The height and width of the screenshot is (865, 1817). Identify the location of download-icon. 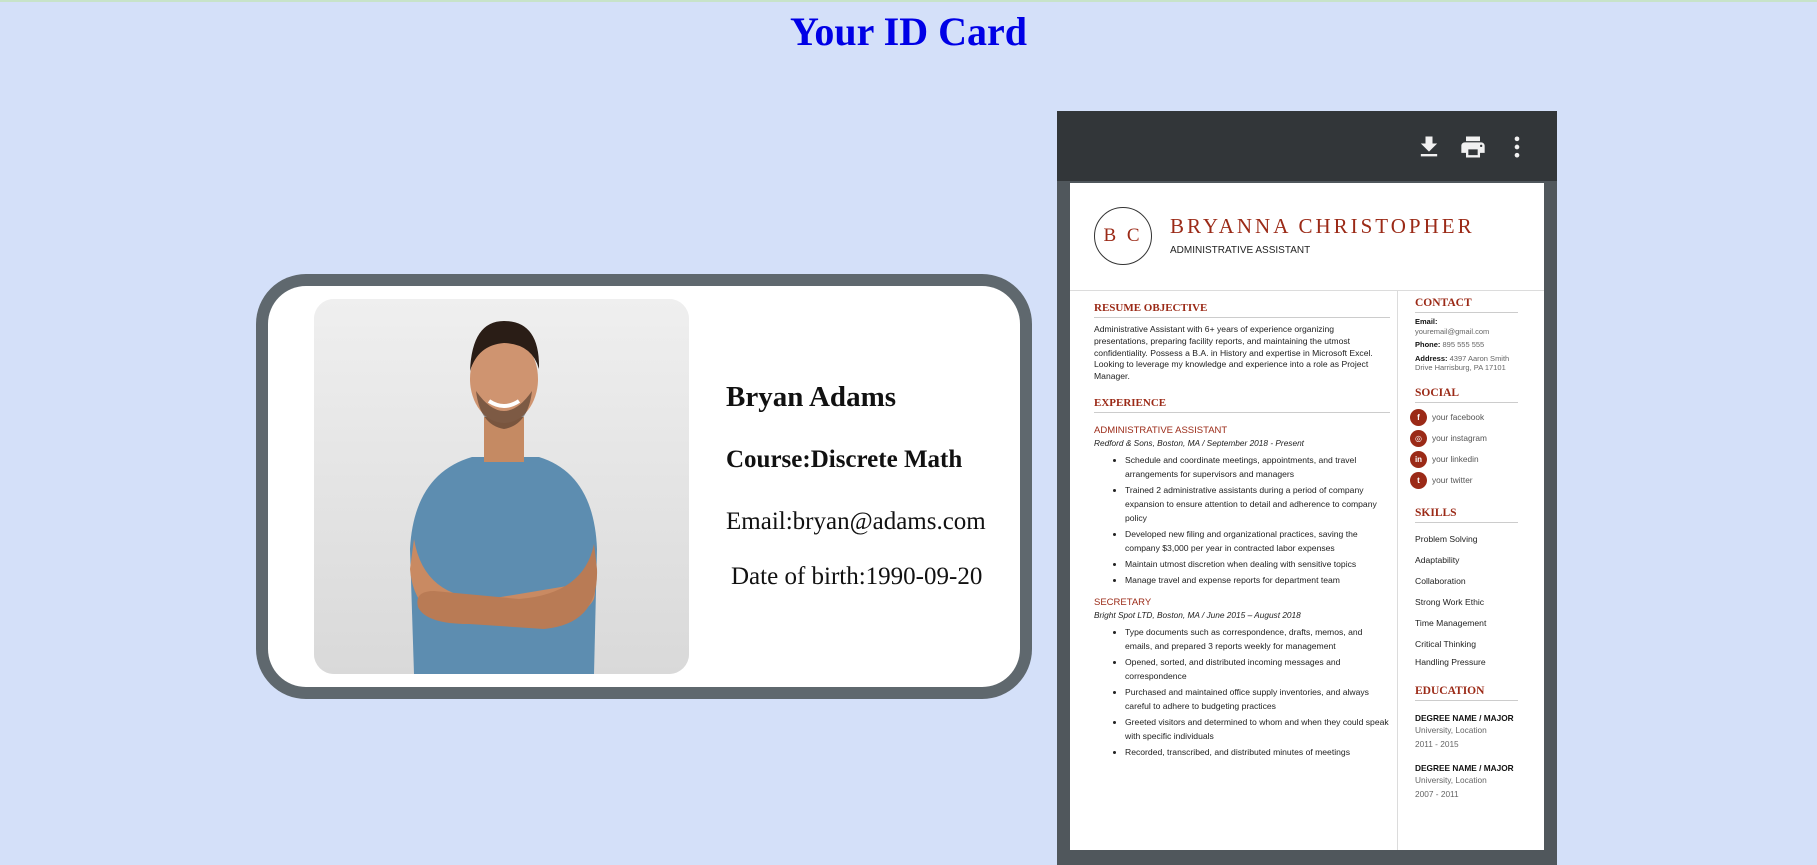
(1429, 147).